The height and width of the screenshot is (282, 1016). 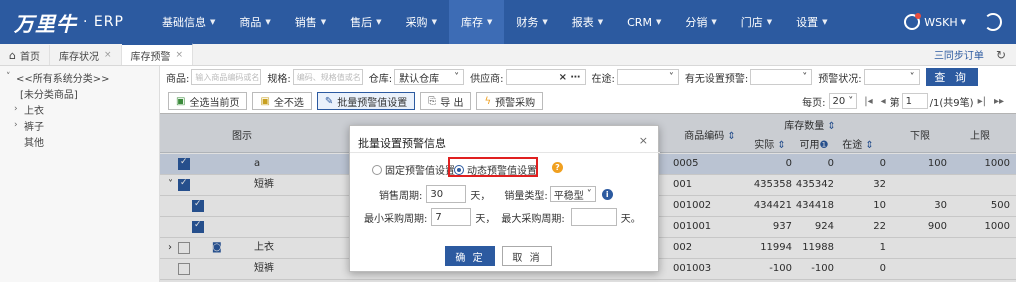 I want to click on menu-finance: 财务 ▼, so click(x=531, y=22).